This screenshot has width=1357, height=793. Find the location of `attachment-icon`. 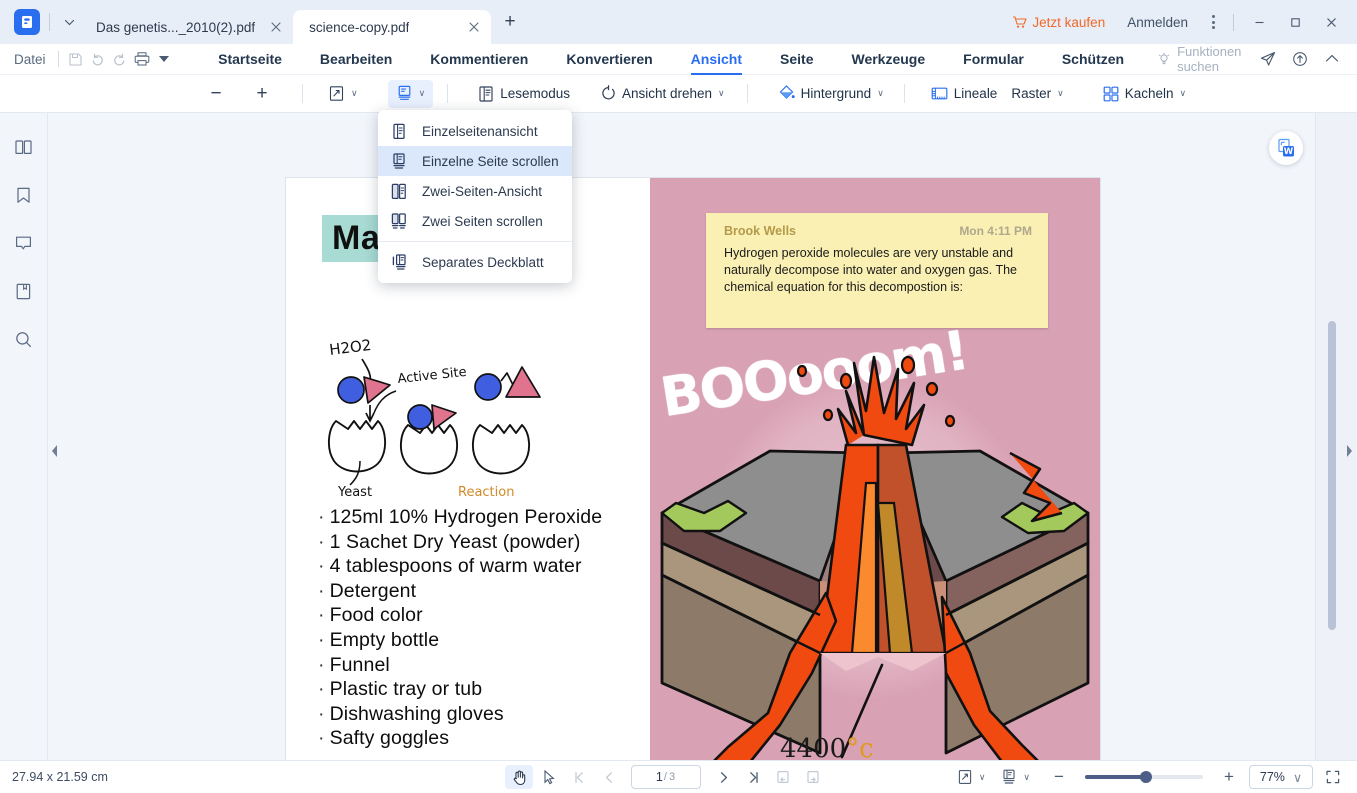

attachment-icon is located at coordinates (24, 291).